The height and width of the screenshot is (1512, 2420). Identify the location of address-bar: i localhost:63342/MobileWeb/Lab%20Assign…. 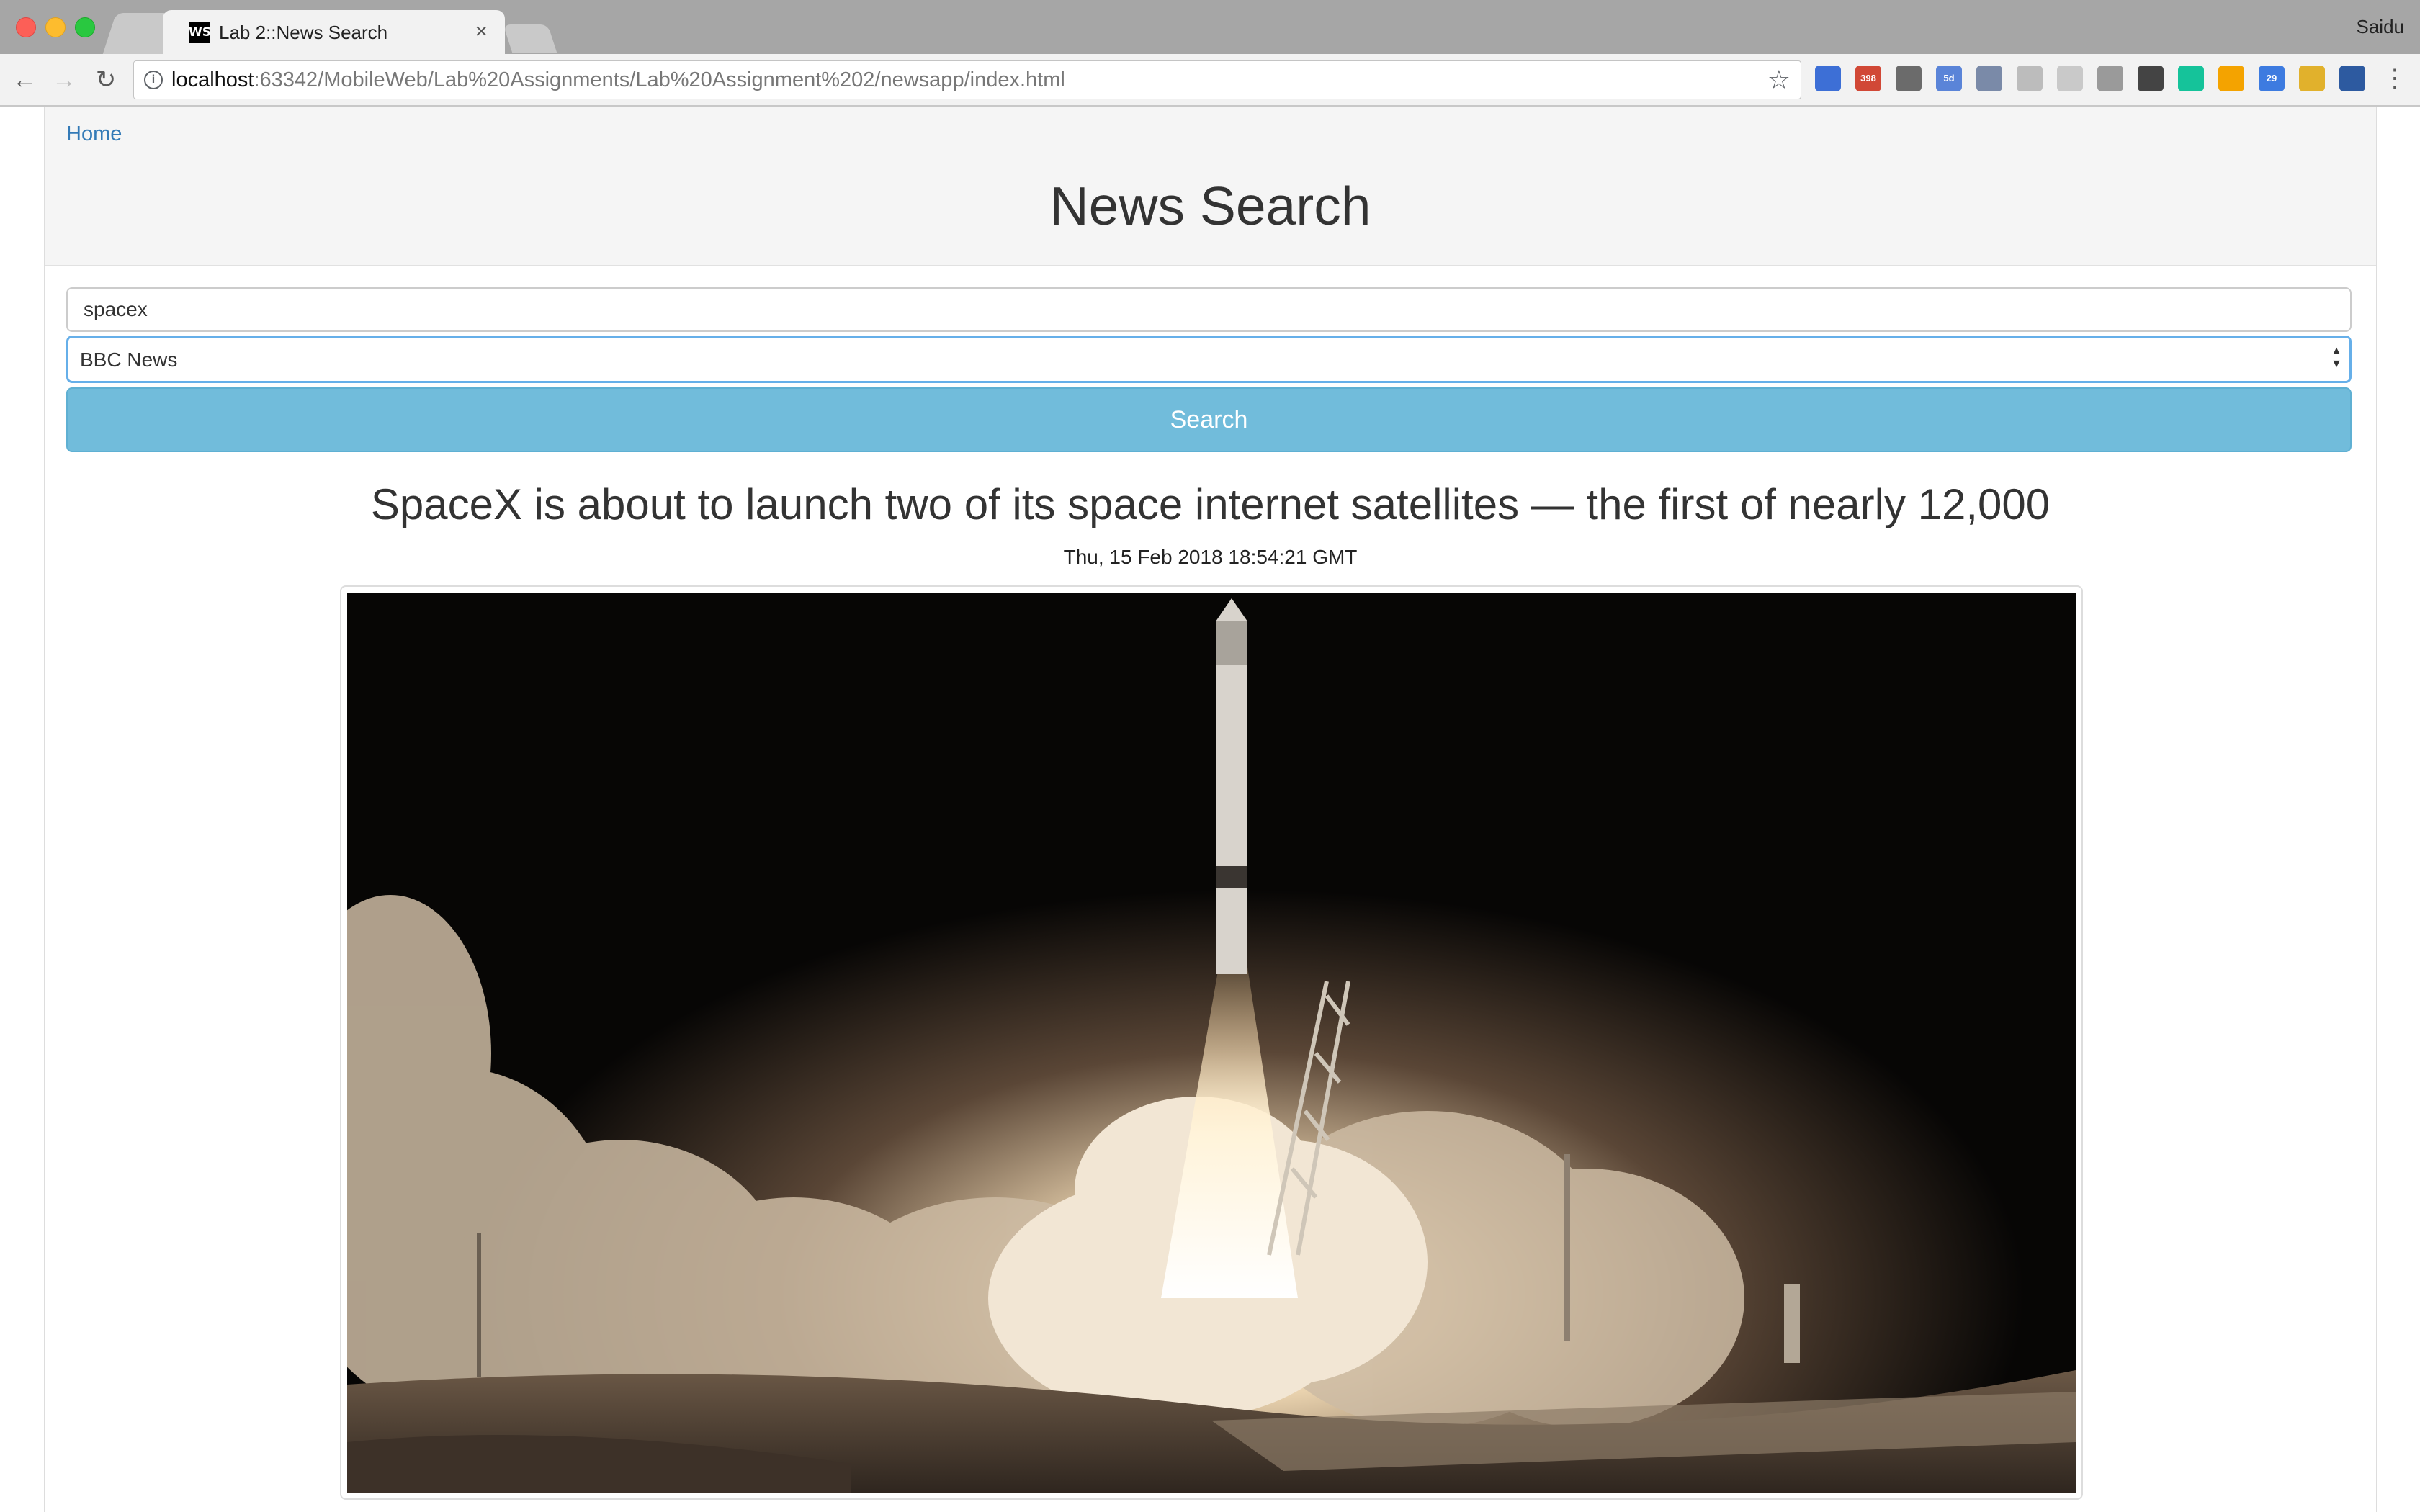
(967, 79).